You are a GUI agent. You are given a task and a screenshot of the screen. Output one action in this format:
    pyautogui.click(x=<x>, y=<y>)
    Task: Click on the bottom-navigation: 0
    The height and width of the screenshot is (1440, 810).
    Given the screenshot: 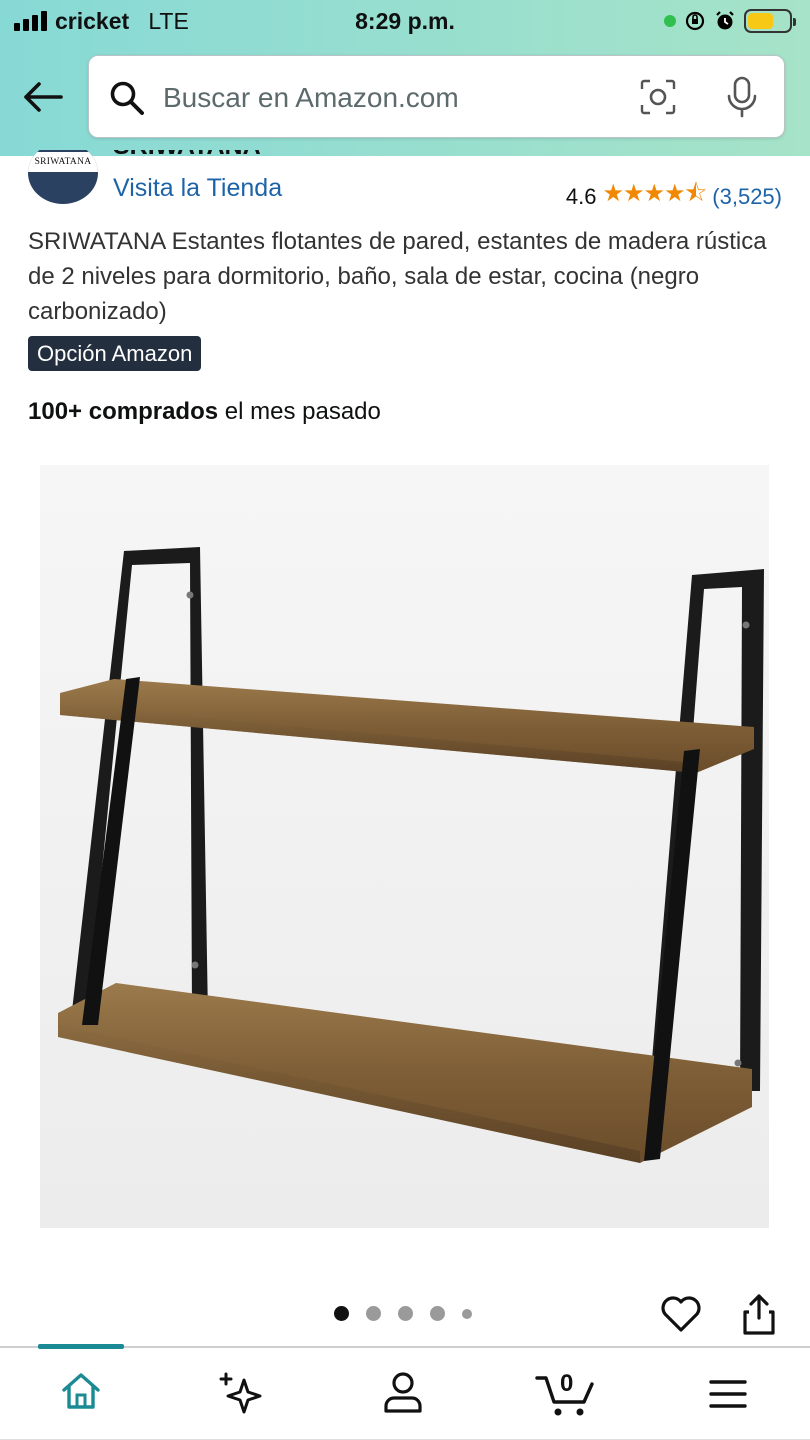 What is the action you would take?
    pyautogui.click(x=405, y=1392)
    